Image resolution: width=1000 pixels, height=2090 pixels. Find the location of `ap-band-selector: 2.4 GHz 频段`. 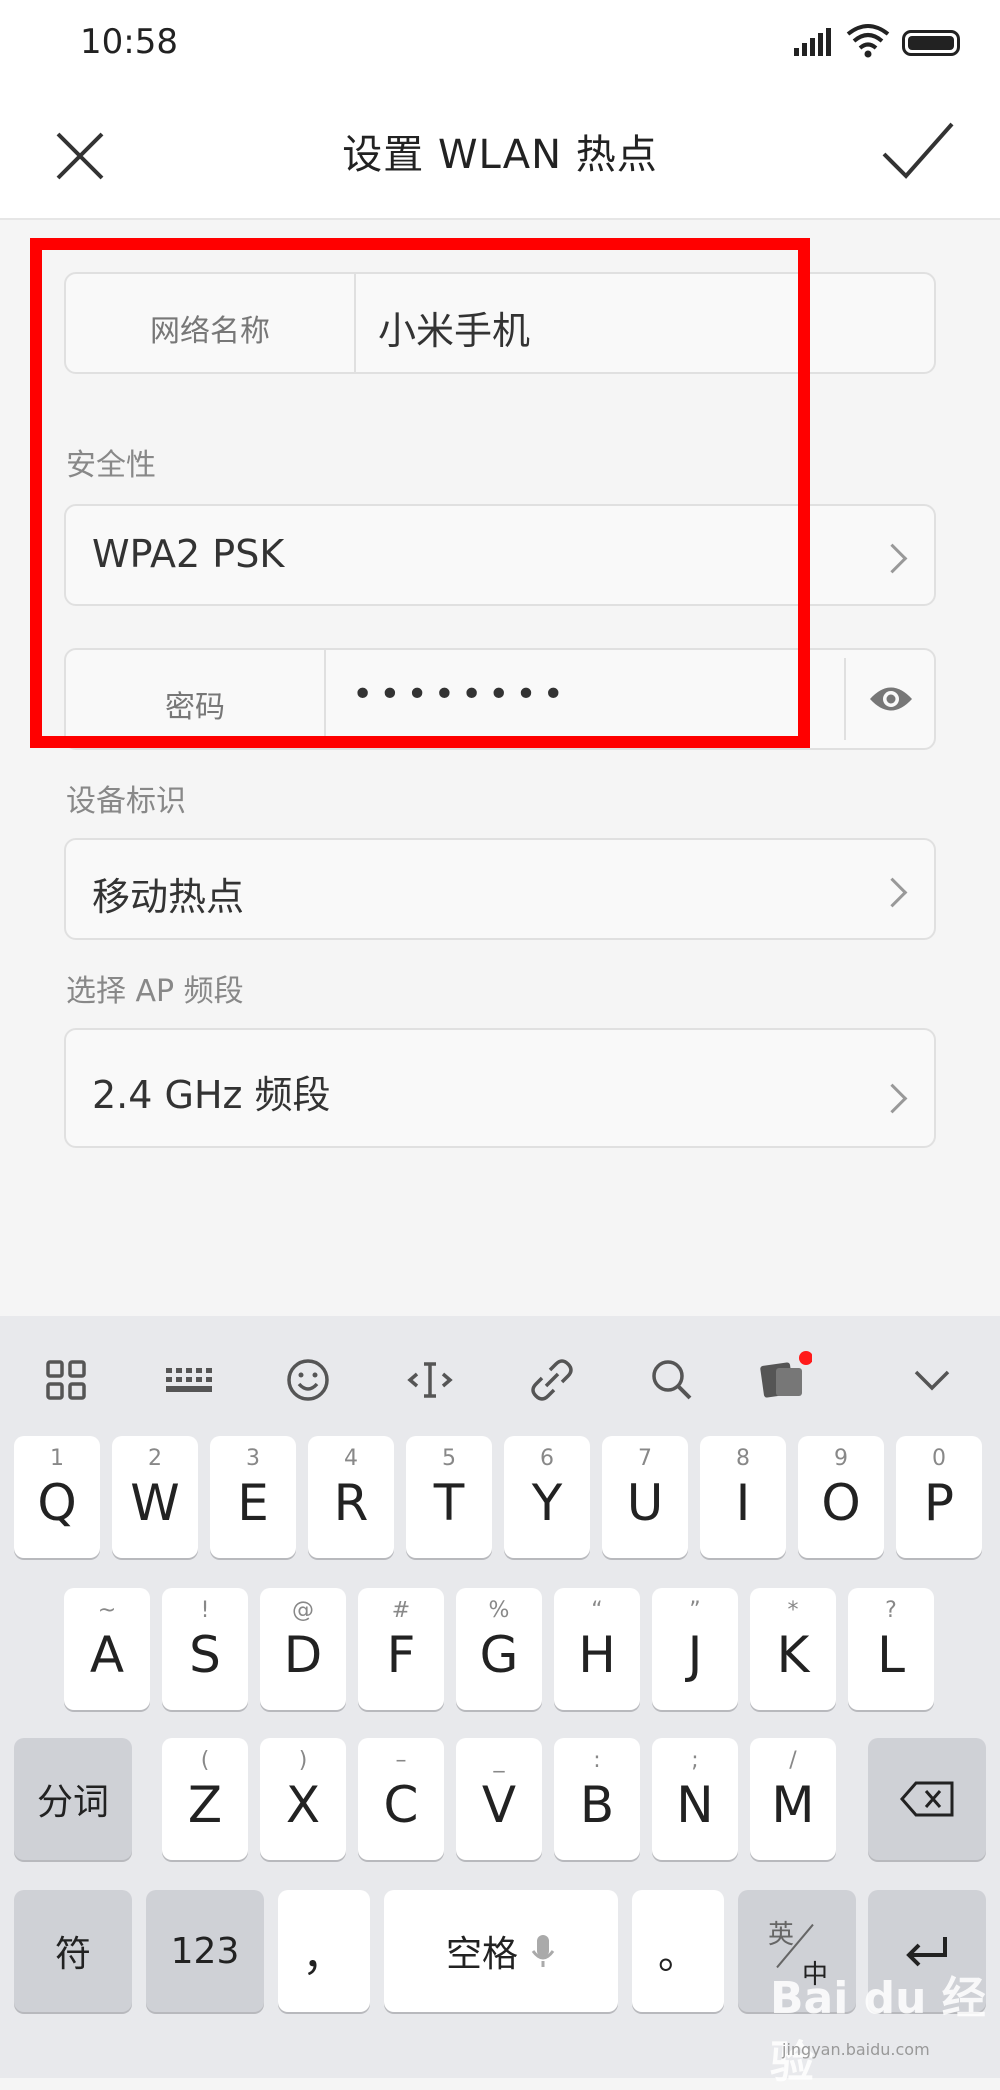

ap-band-selector: 2.4 GHz 频段 is located at coordinates (500, 1088).